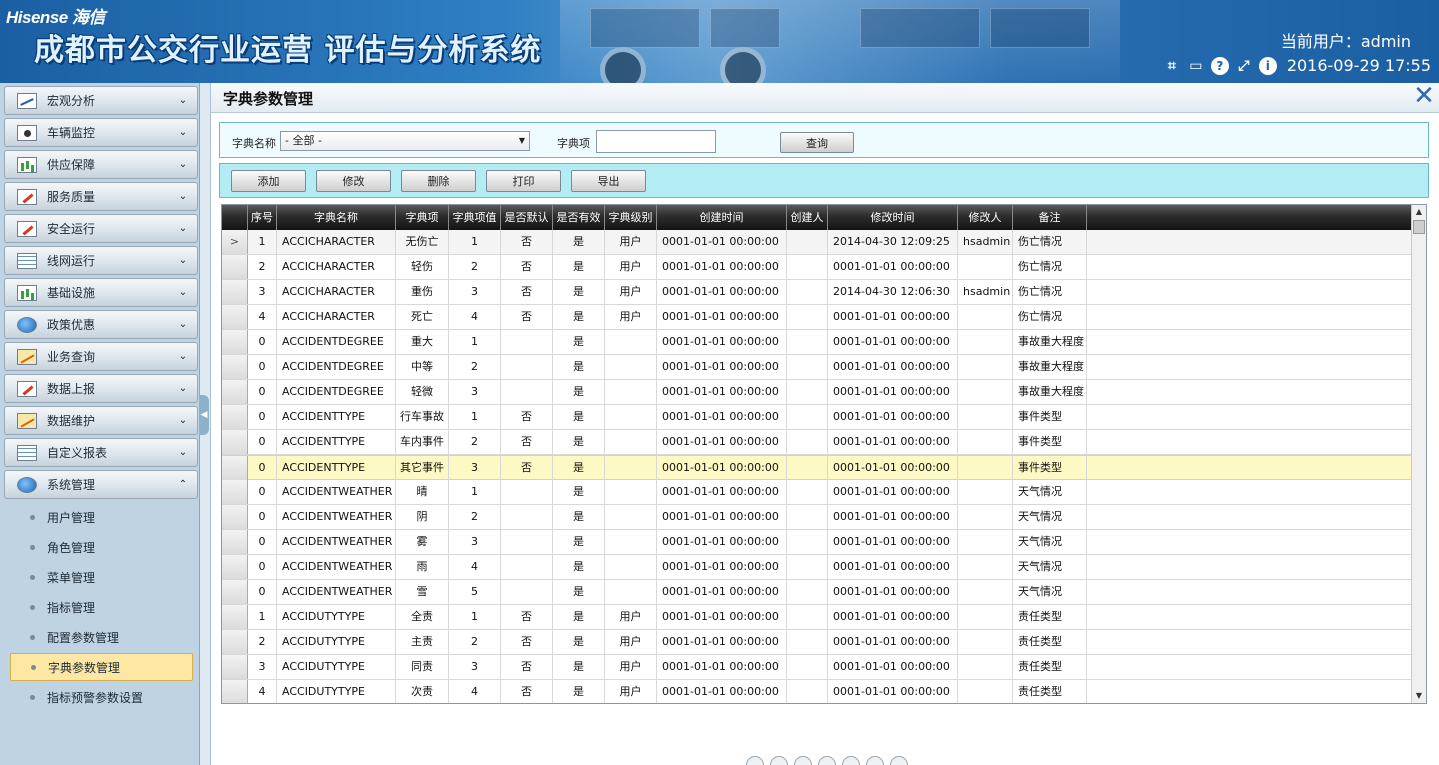  I want to click on table-cell, so click(985, 468).